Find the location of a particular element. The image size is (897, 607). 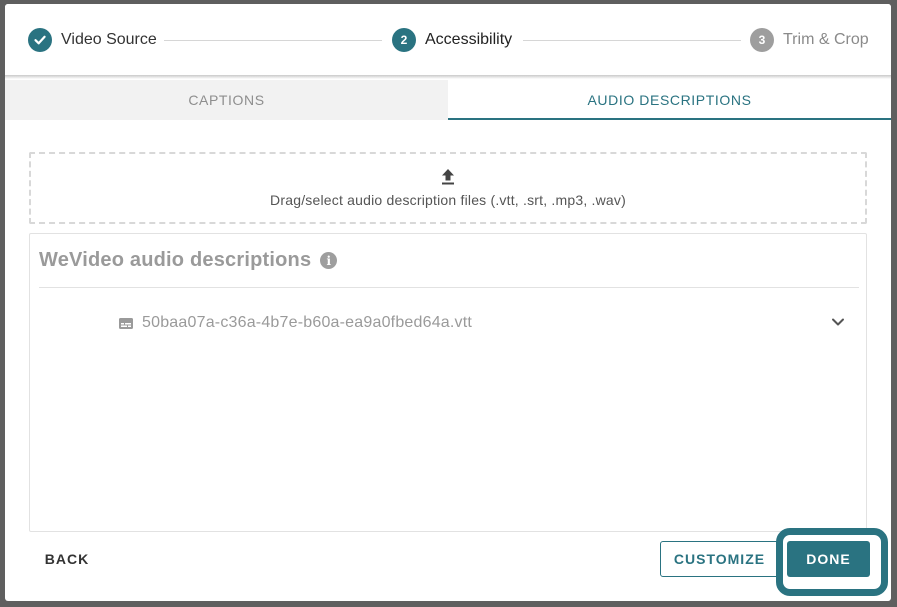

check-icon is located at coordinates (40, 40).